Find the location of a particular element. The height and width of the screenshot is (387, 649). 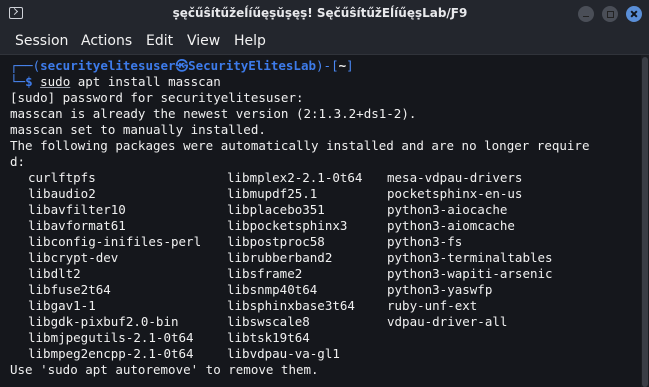

package-item: pocketsphinx-en-us is located at coordinates (455, 193).